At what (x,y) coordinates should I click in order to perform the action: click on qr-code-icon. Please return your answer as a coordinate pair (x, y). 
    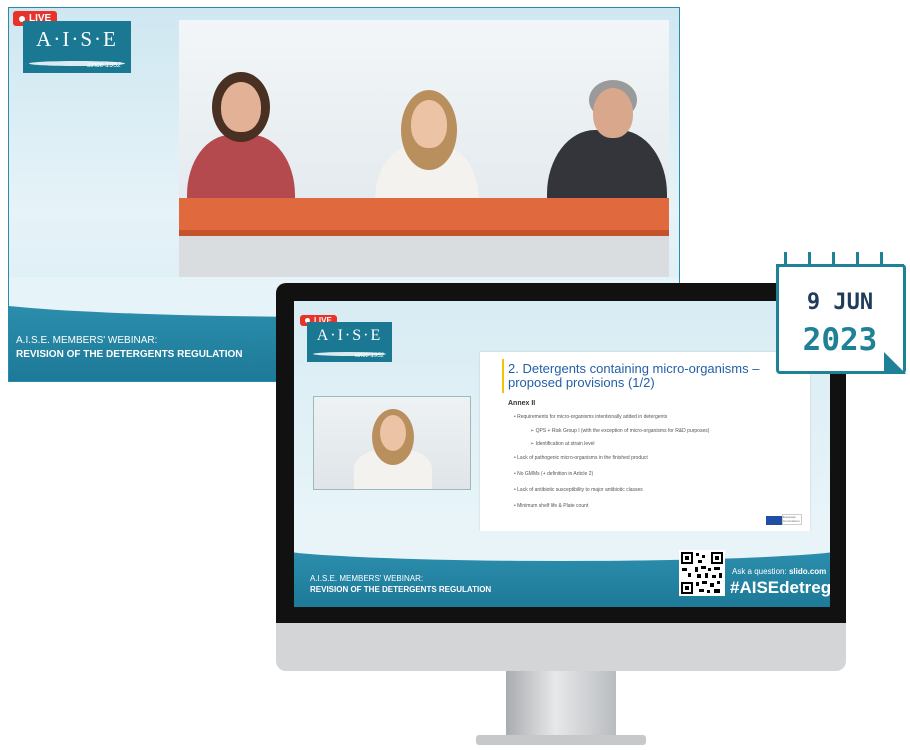
    Looking at the image, I should click on (702, 573).